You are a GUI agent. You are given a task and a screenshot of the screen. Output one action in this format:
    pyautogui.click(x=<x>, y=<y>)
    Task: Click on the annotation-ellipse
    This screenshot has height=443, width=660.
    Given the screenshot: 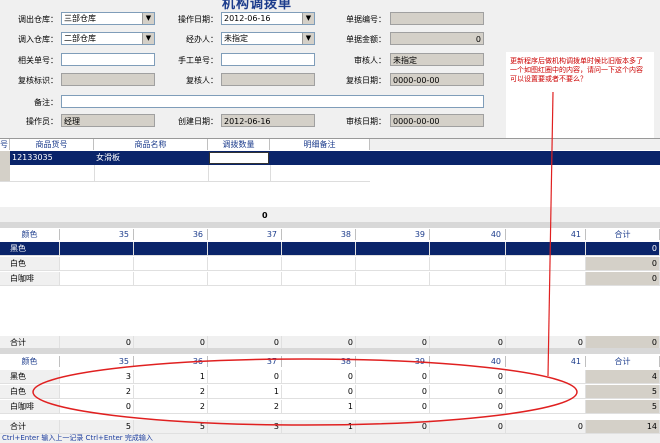 What is the action you would take?
    pyautogui.click(x=305, y=392)
    